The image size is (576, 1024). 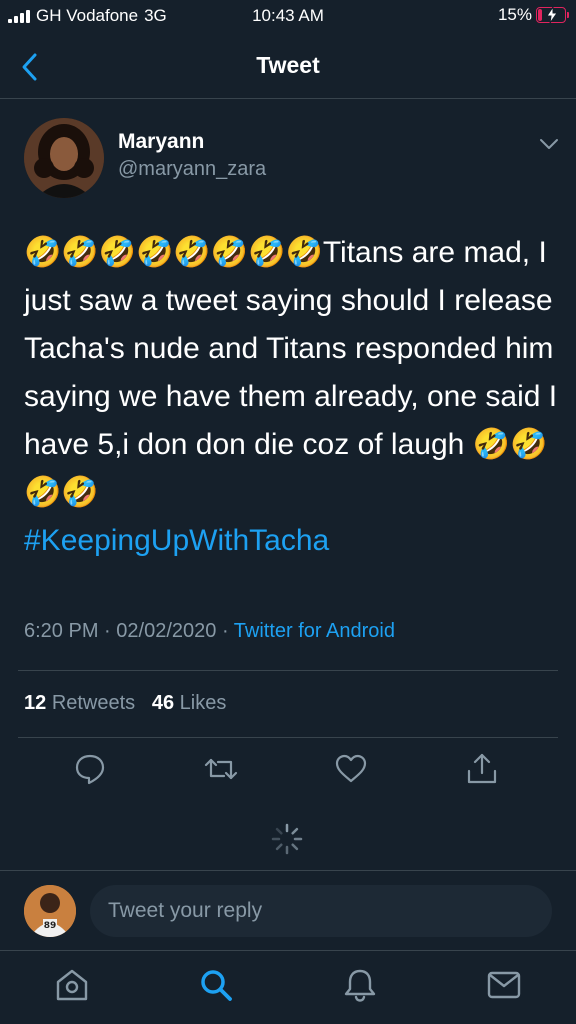 I want to click on chevron-down-icon, so click(x=549, y=144).